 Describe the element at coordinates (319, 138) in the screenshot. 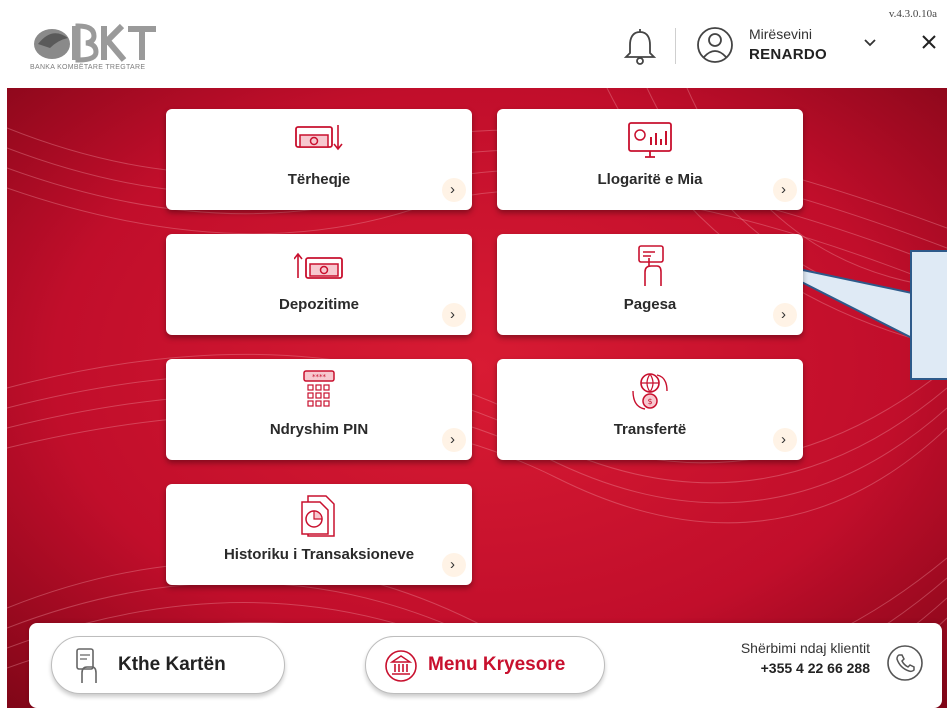

I see `cash-withdraw-icon` at that location.